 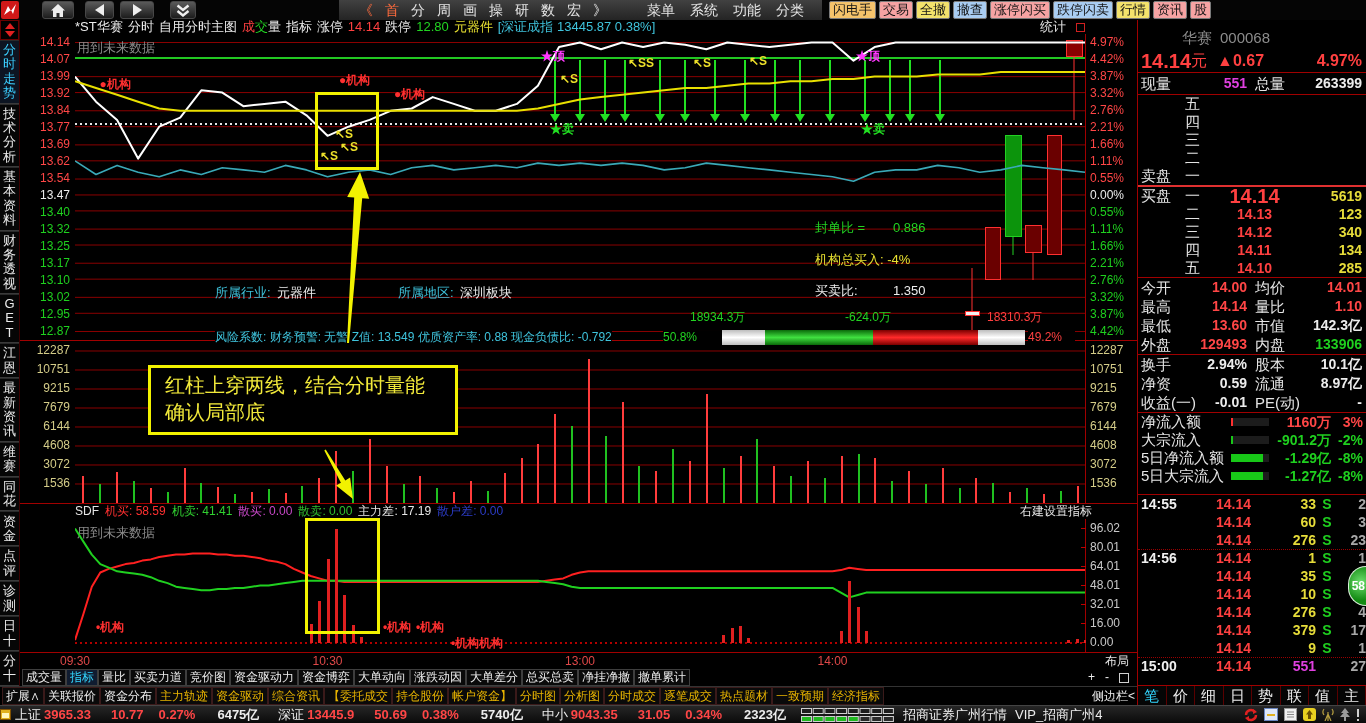 I want to click on panel-tab: 主, so click(x=1351, y=695).